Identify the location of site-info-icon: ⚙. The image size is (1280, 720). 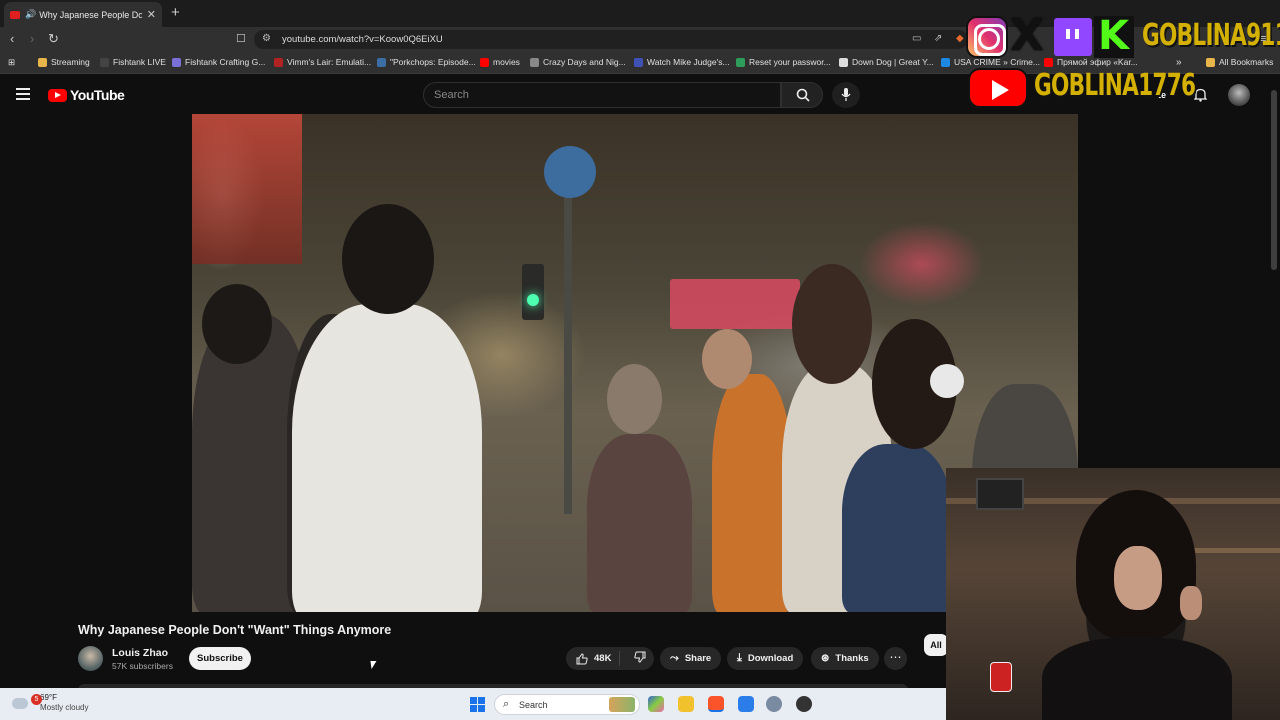
(266, 38).